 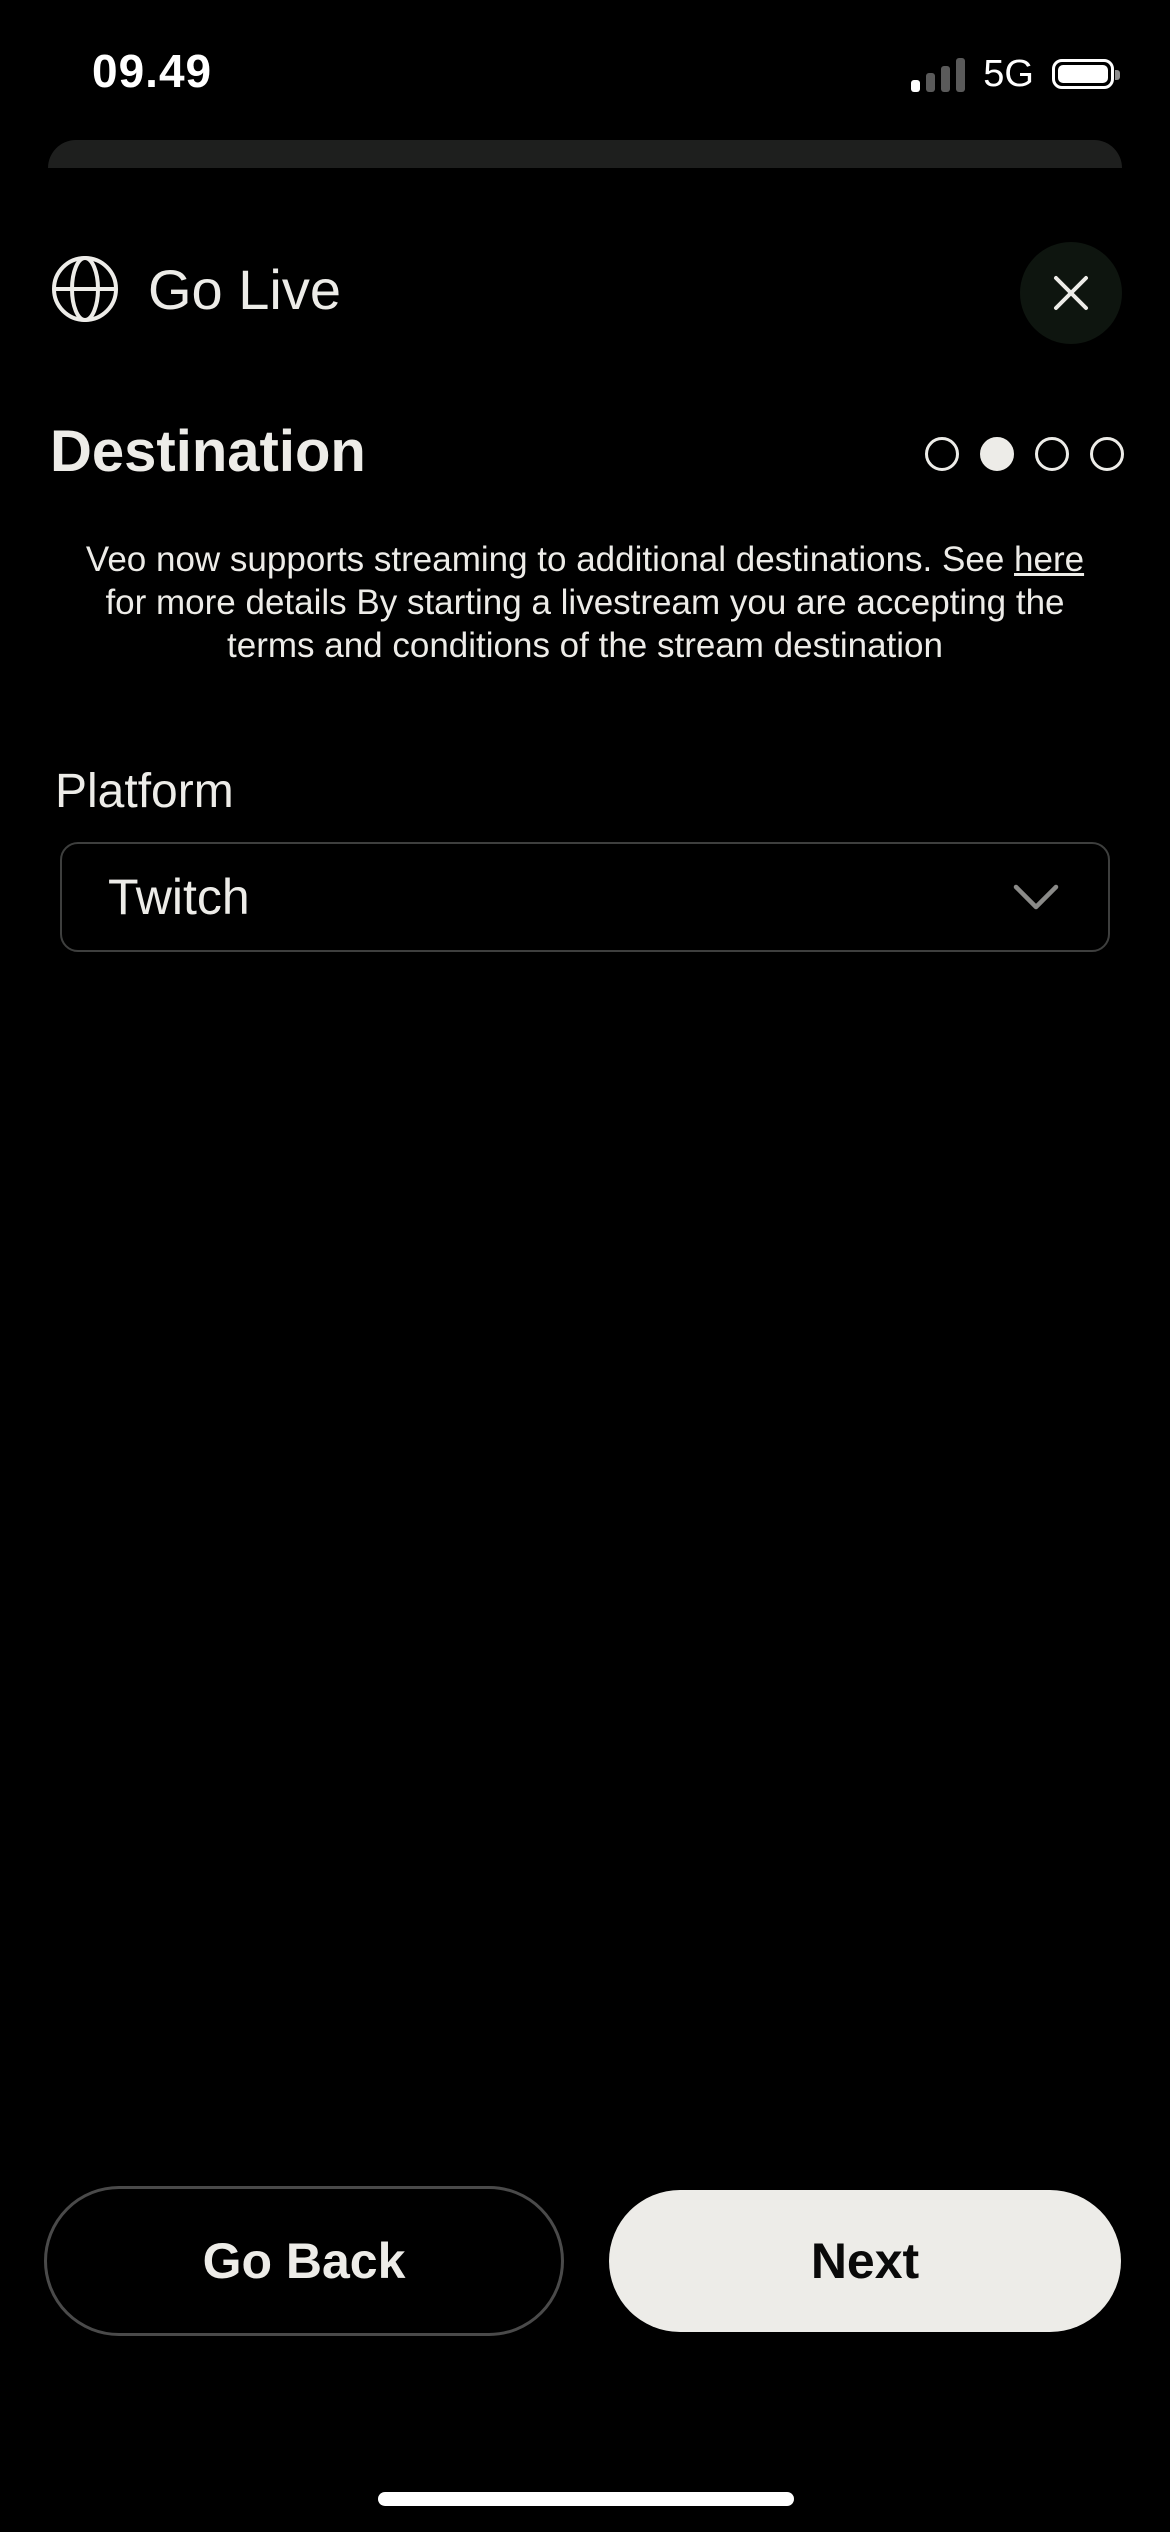 I want to click on globe-icon, so click(x=85, y=289).